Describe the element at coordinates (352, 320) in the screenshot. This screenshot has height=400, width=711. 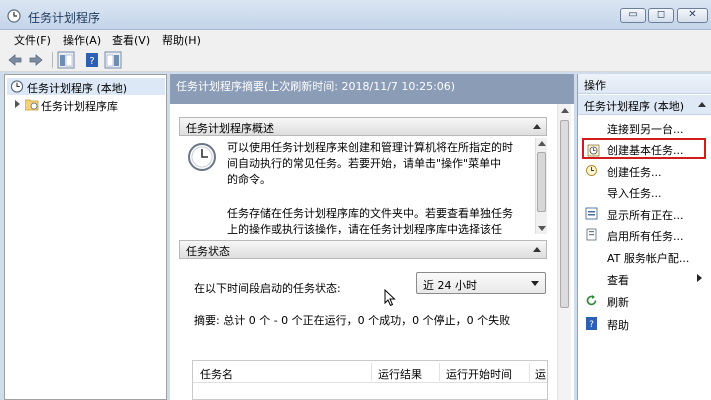
I see `status-summary: 摘要: 总计 0 个 - 0 个正在运行，0 个成功，0 个停止，0 个失败` at that location.